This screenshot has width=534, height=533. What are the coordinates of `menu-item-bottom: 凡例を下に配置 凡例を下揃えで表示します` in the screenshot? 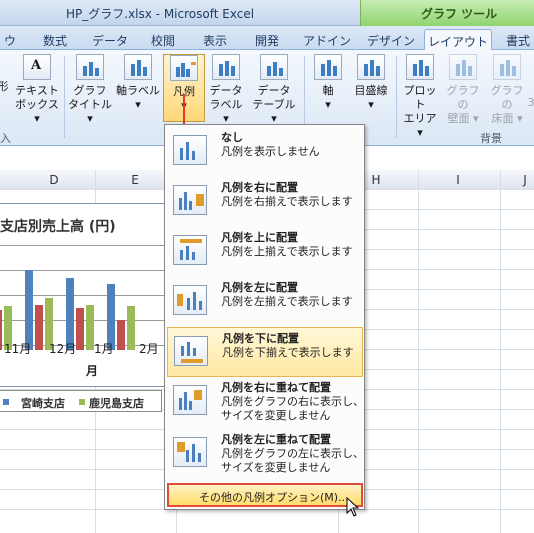 It's located at (265, 352).